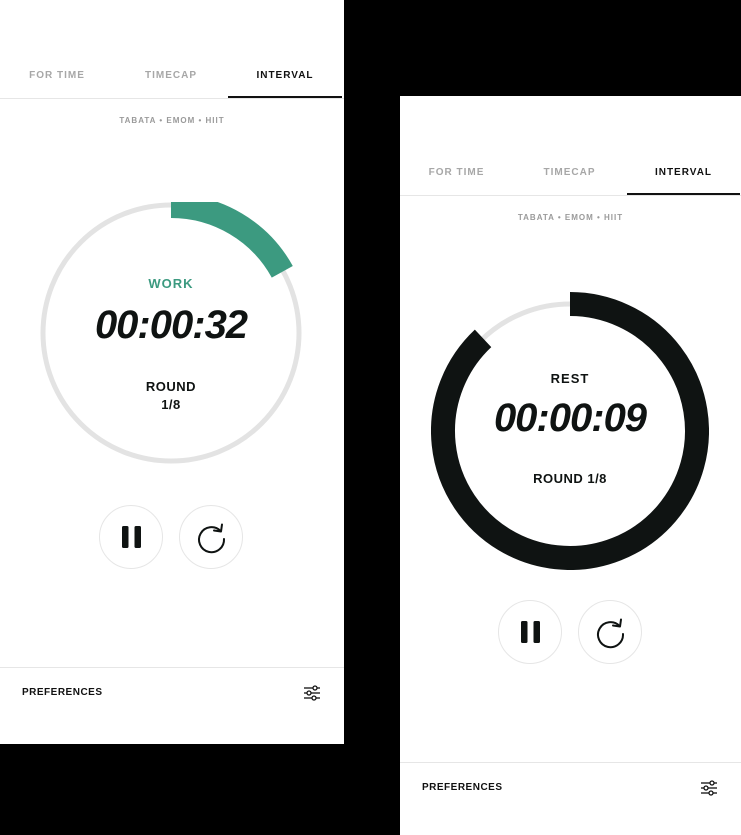 The image size is (741, 835). I want to click on round-value: 1/8, so click(171, 404).